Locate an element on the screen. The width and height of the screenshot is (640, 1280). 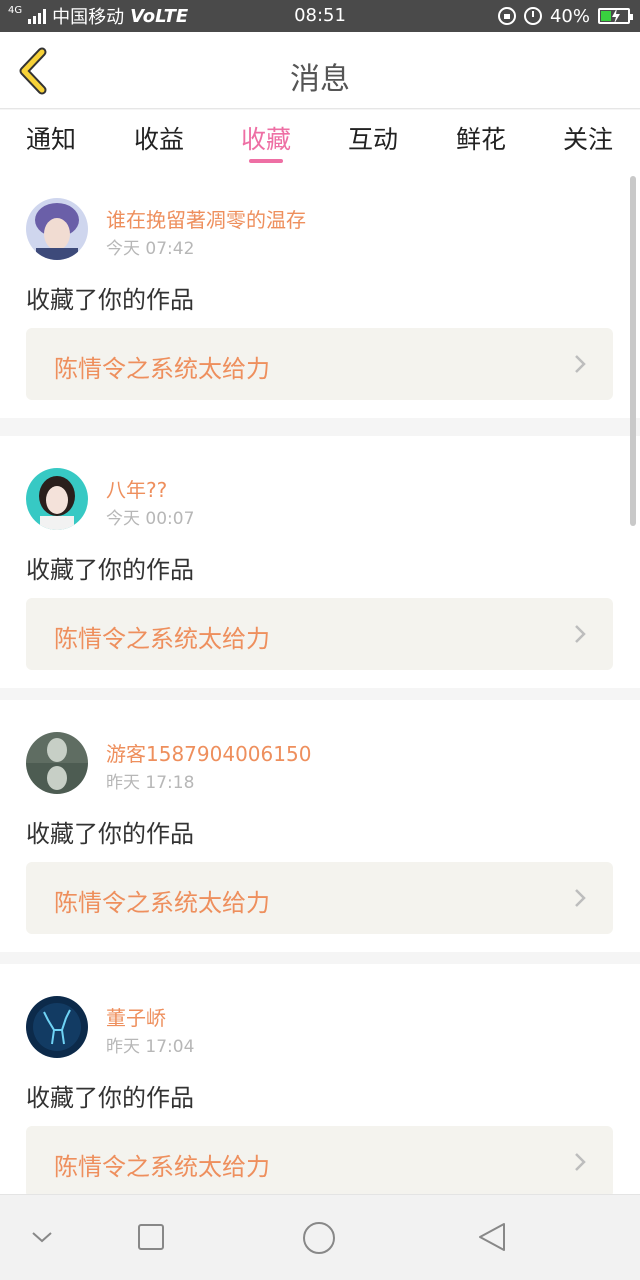
battery-percent: 40% is located at coordinates (569, 16).